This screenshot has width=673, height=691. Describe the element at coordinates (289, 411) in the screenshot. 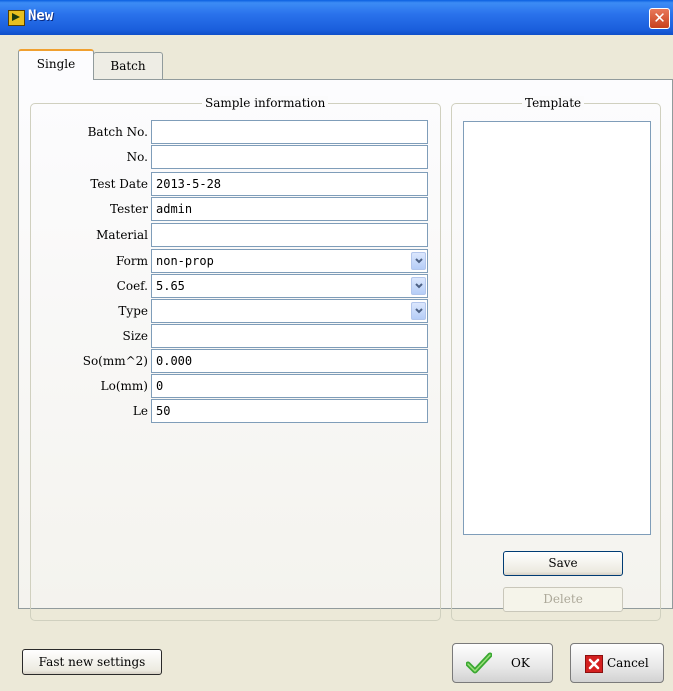

I see `le-input: 50` at that location.